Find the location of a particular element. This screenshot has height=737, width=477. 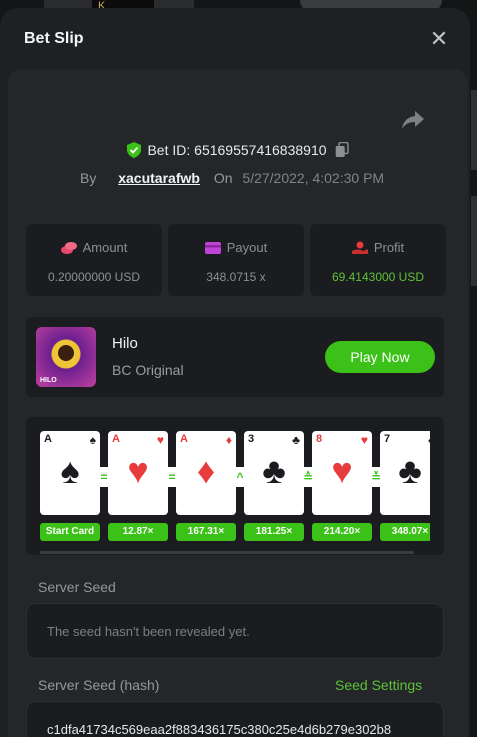

playing-card: 8 ♥ ♥ is located at coordinates (342, 473).